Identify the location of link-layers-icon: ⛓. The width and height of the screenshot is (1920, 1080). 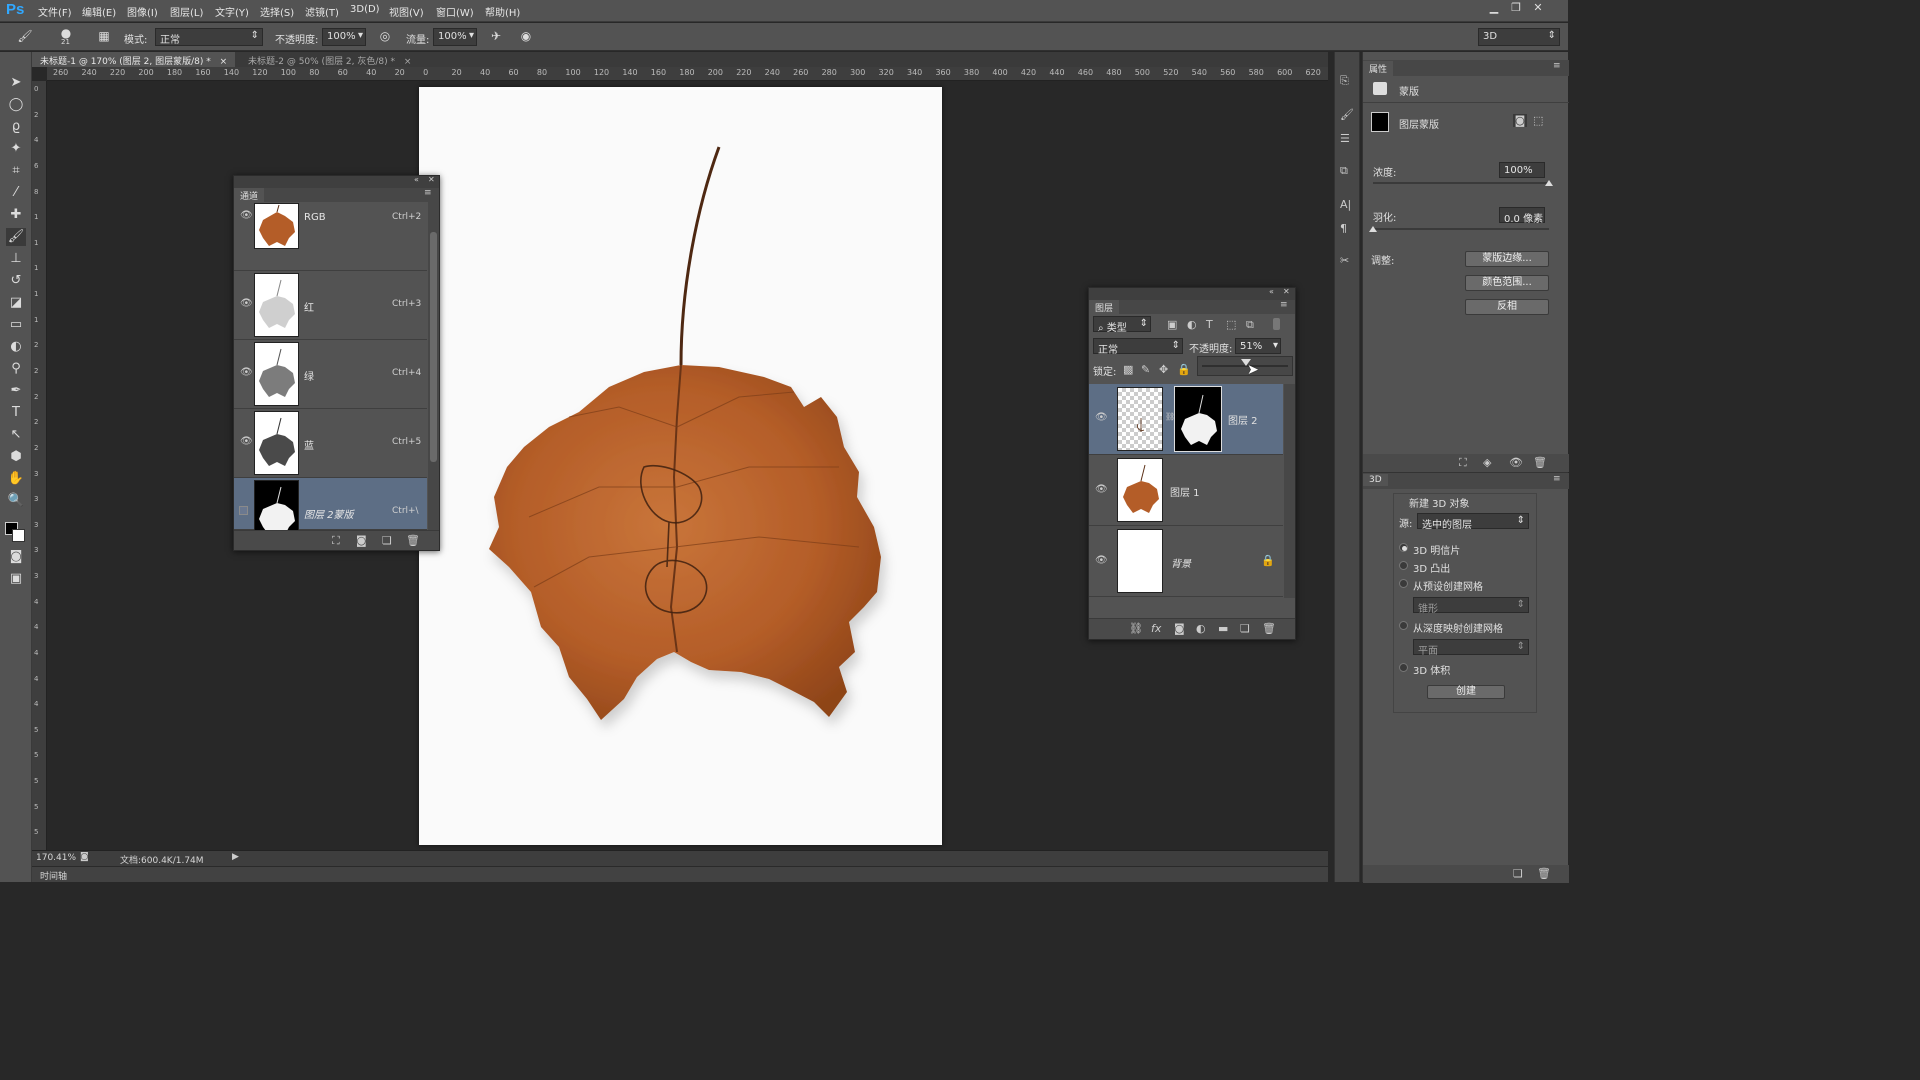
(1136, 628).